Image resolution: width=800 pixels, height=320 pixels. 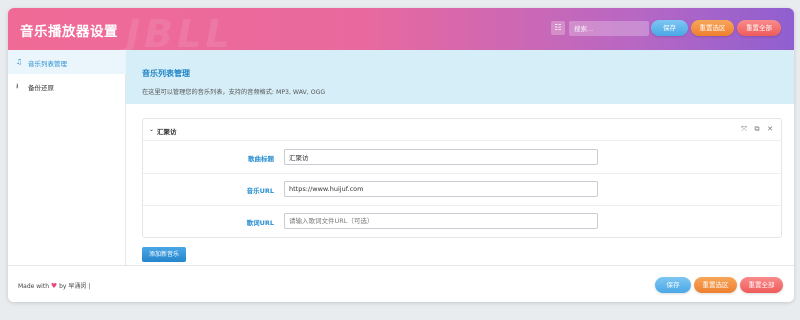 I want to click on footer-credit: Made with ♥ by 早涌闵 |, so click(x=54, y=285).